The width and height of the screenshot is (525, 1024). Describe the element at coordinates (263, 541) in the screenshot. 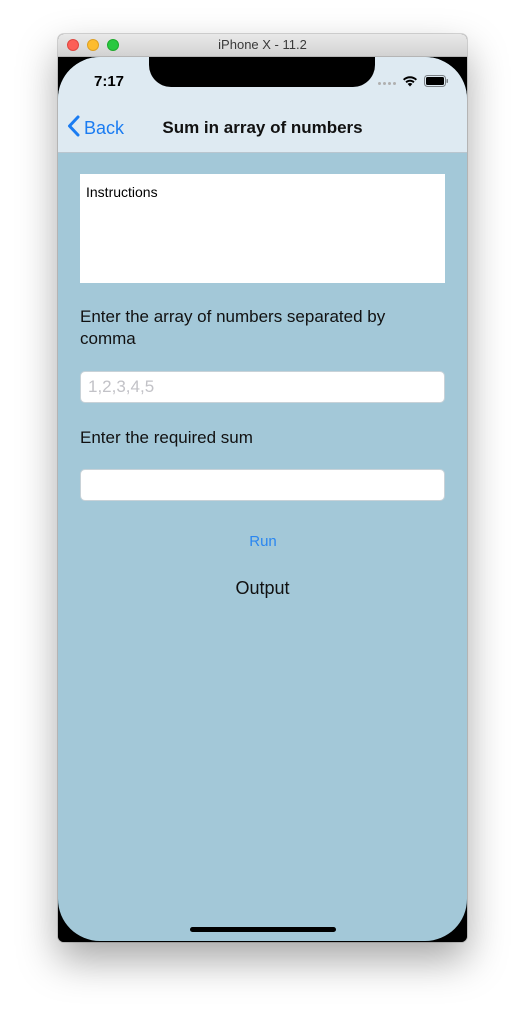

I see `run-button: Run` at that location.